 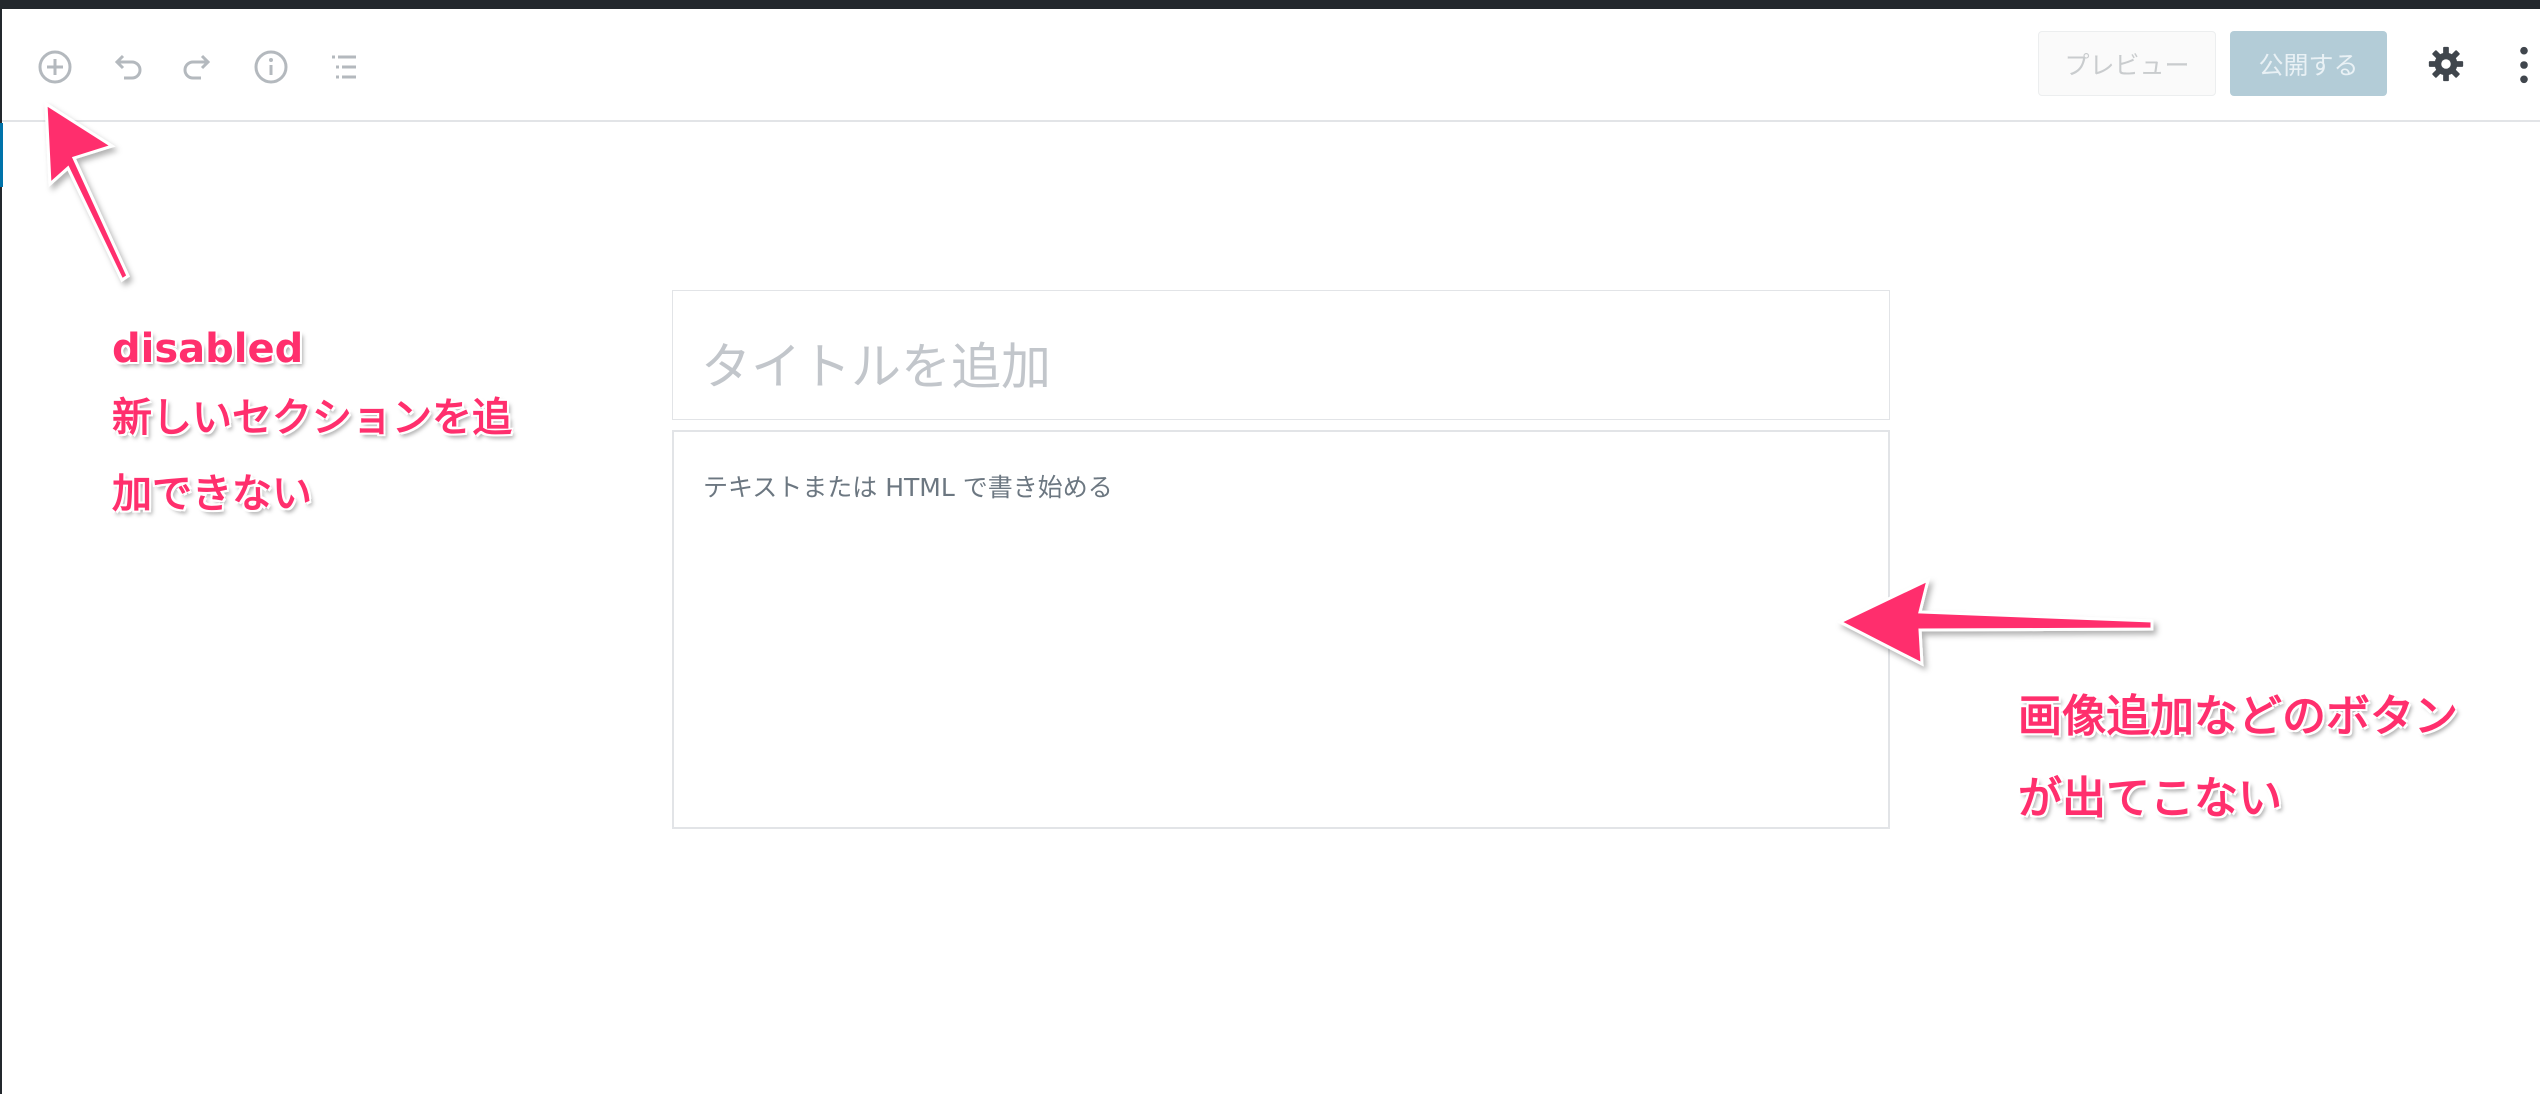 I want to click on undo-icon, so click(x=126, y=67).